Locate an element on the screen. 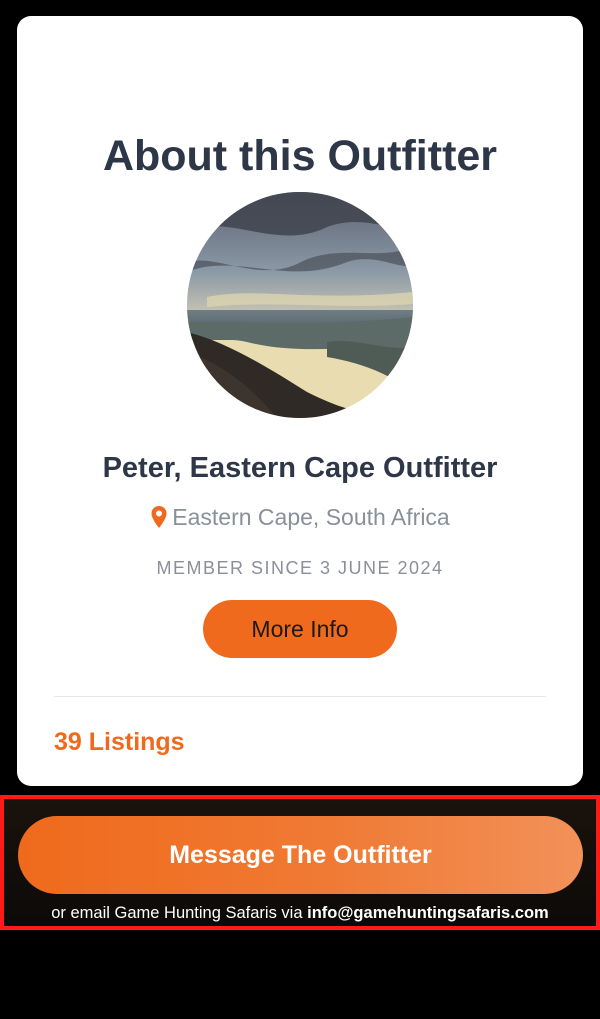  divider is located at coordinates (300, 696).